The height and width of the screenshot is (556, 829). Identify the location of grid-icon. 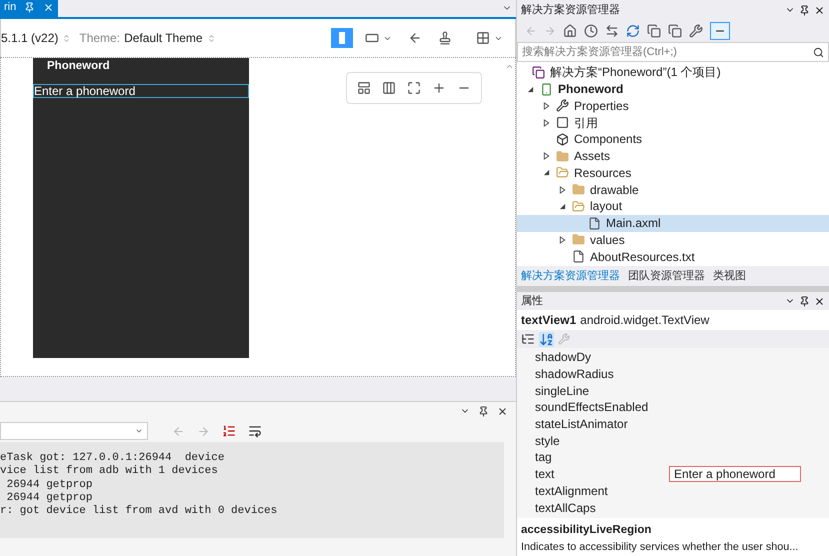
(483, 38).